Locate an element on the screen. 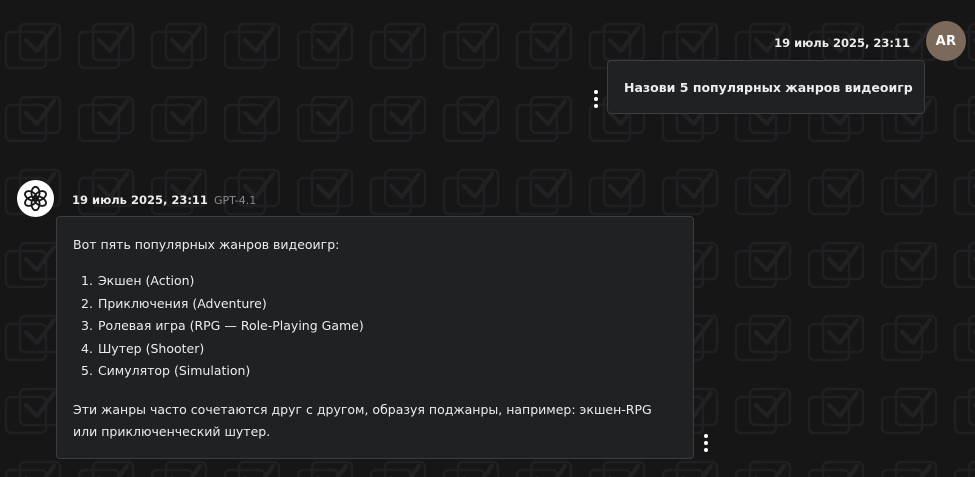 This screenshot has height=477, width=975. user-message-menu-icon is located at coordinates (596, 99).